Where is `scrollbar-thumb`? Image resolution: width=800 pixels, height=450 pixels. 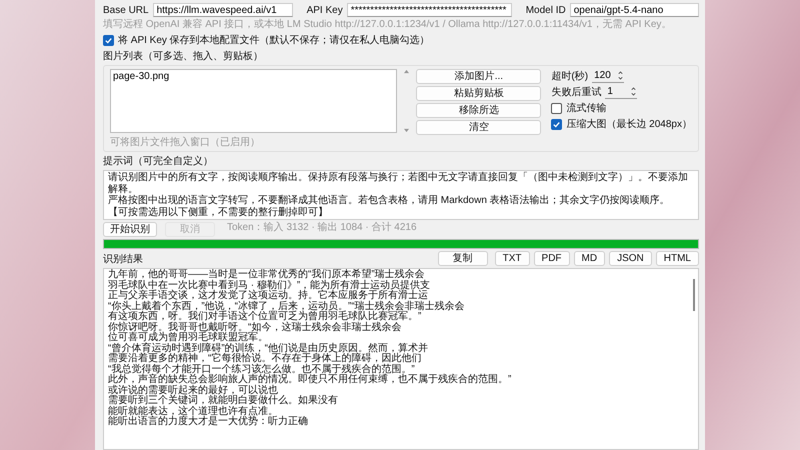 scrollbar-thumb is located at coordinates (694, 295).